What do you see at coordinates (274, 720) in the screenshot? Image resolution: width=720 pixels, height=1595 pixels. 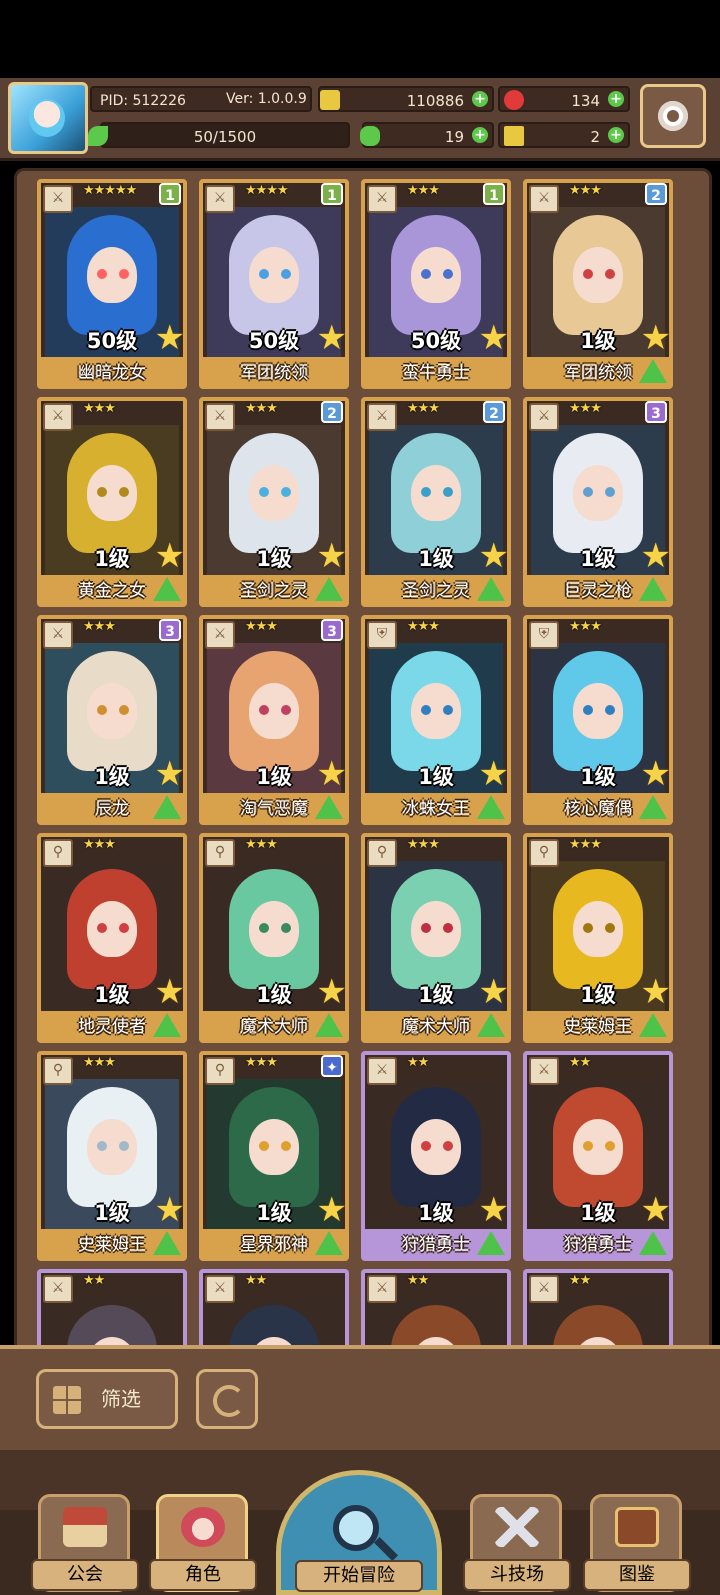 I see `character-card: ⚔ ★★★ 3 1级 淘气恶魔 ★` at bounding box center [274, 720].